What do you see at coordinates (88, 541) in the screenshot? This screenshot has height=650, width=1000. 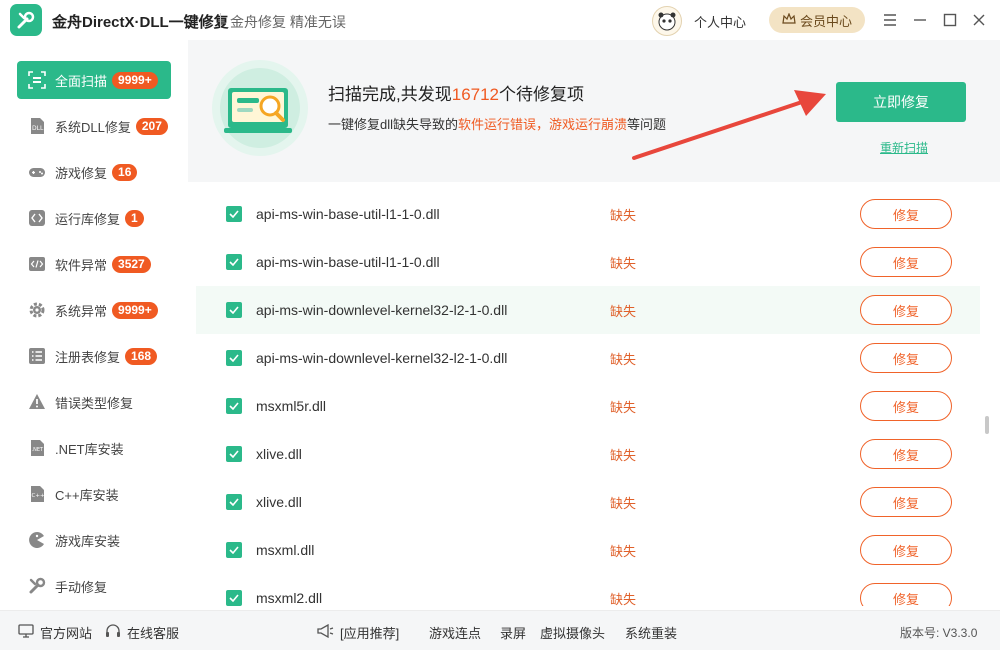 I see `sidebar-item-label: 游戏库安装` at bounding box center [88, 541].